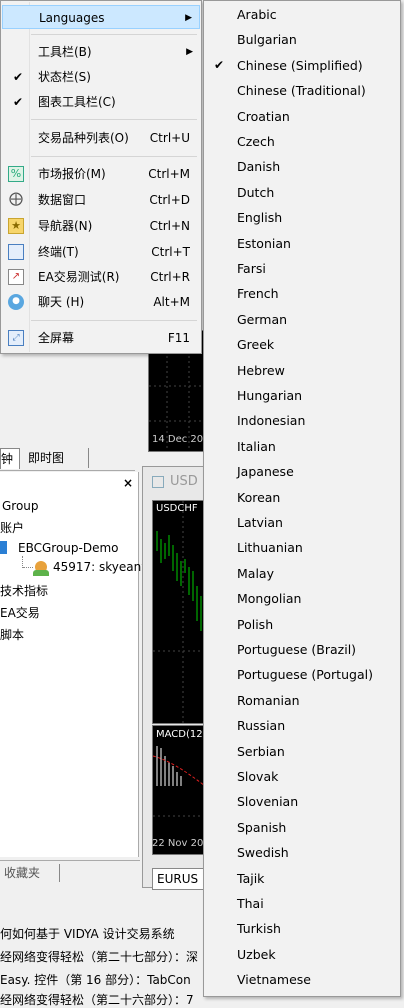  Describe the element at coordinates (102, 567) in the screenshot. I see `nav-account-id: 45917: skyeanw` at that location.